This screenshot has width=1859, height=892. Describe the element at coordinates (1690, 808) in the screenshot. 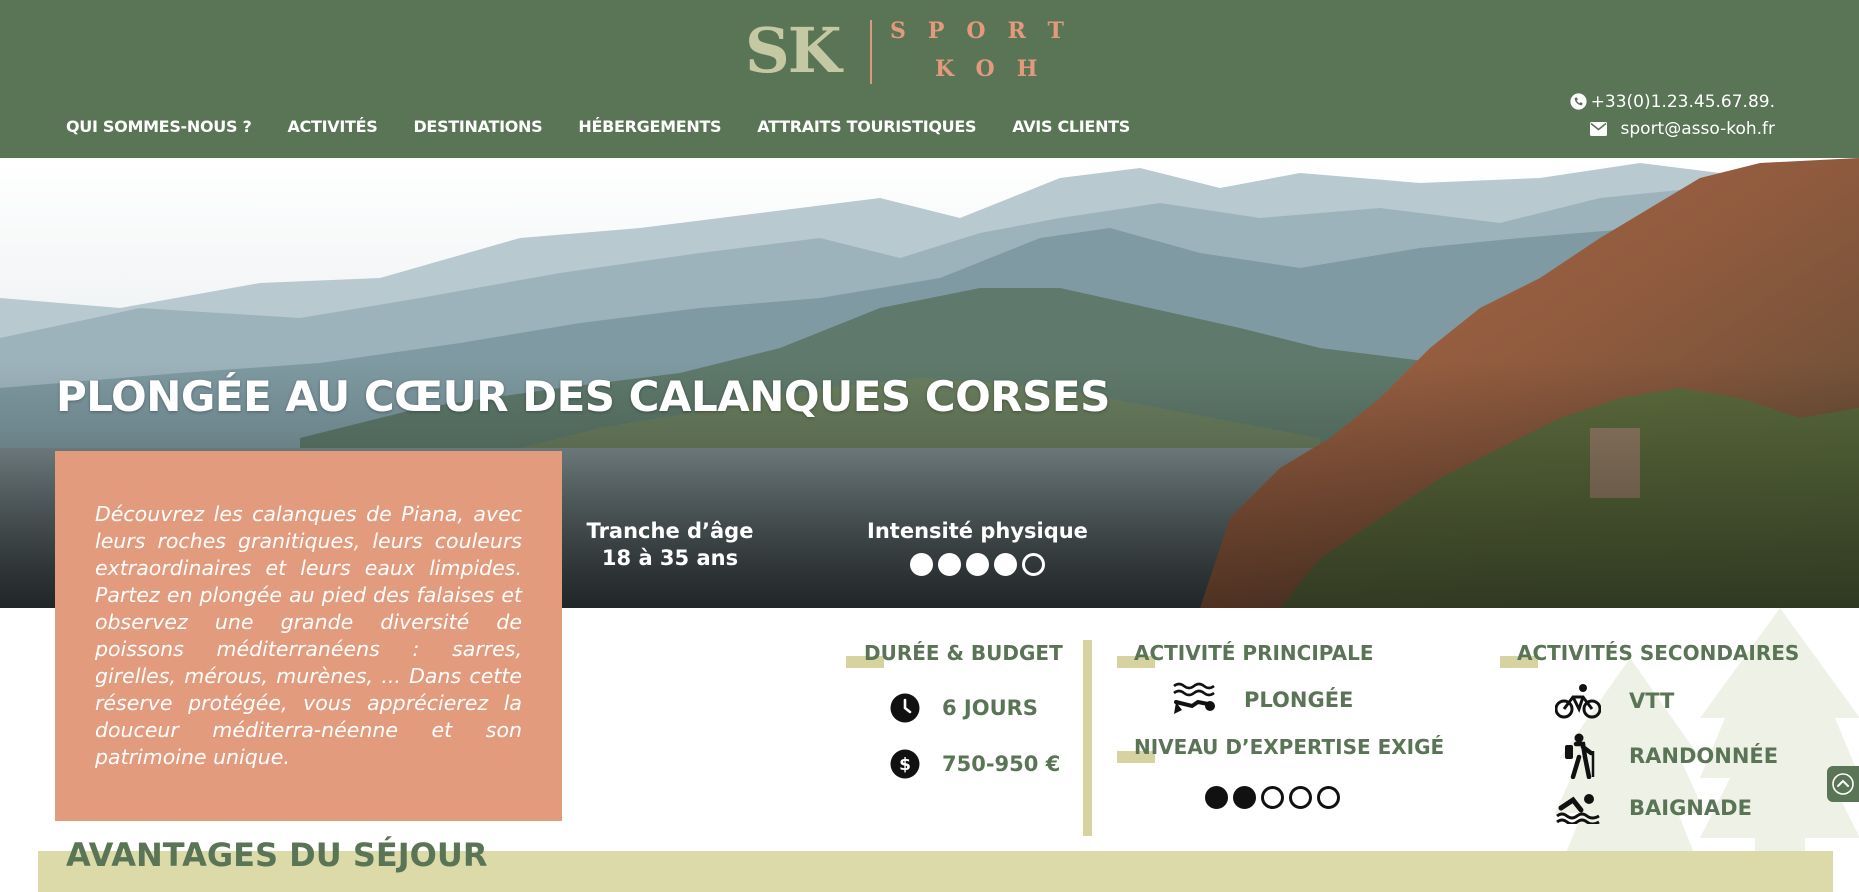

I see `secondary-activity-label: BAIGNADE` at that location.